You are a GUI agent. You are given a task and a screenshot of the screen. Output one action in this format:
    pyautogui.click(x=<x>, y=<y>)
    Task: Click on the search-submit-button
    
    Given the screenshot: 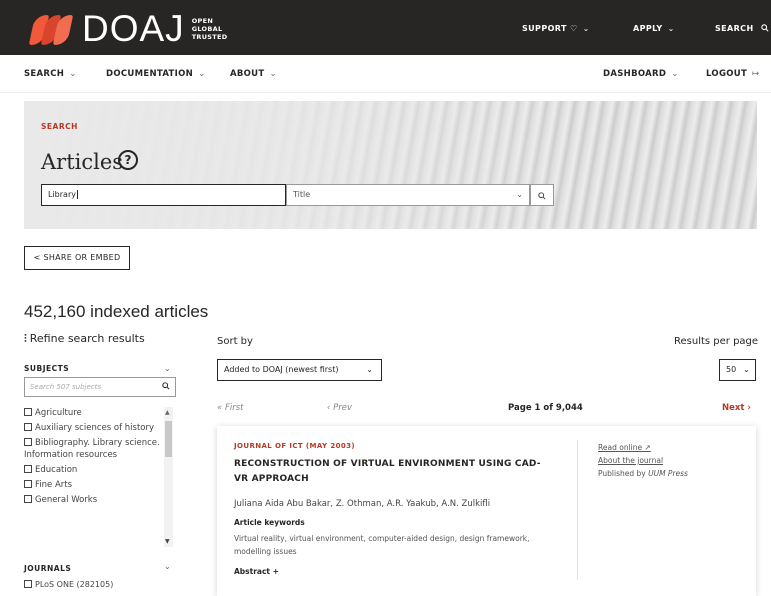 What is the action you would take?
    pyautogui.click(x=542, y=195)
    